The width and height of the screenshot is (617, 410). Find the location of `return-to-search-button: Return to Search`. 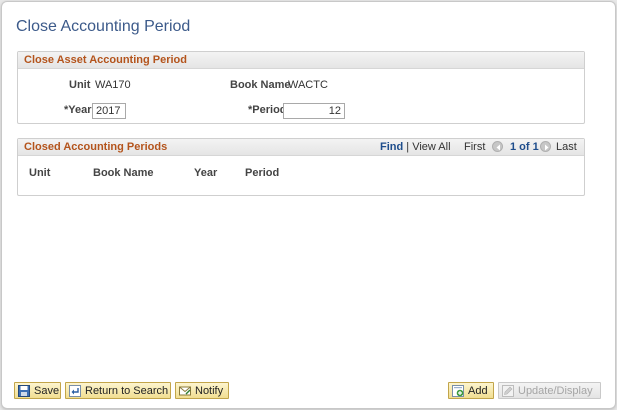

return-to-search-button: Return to Search is located at coordinates (118, 390).